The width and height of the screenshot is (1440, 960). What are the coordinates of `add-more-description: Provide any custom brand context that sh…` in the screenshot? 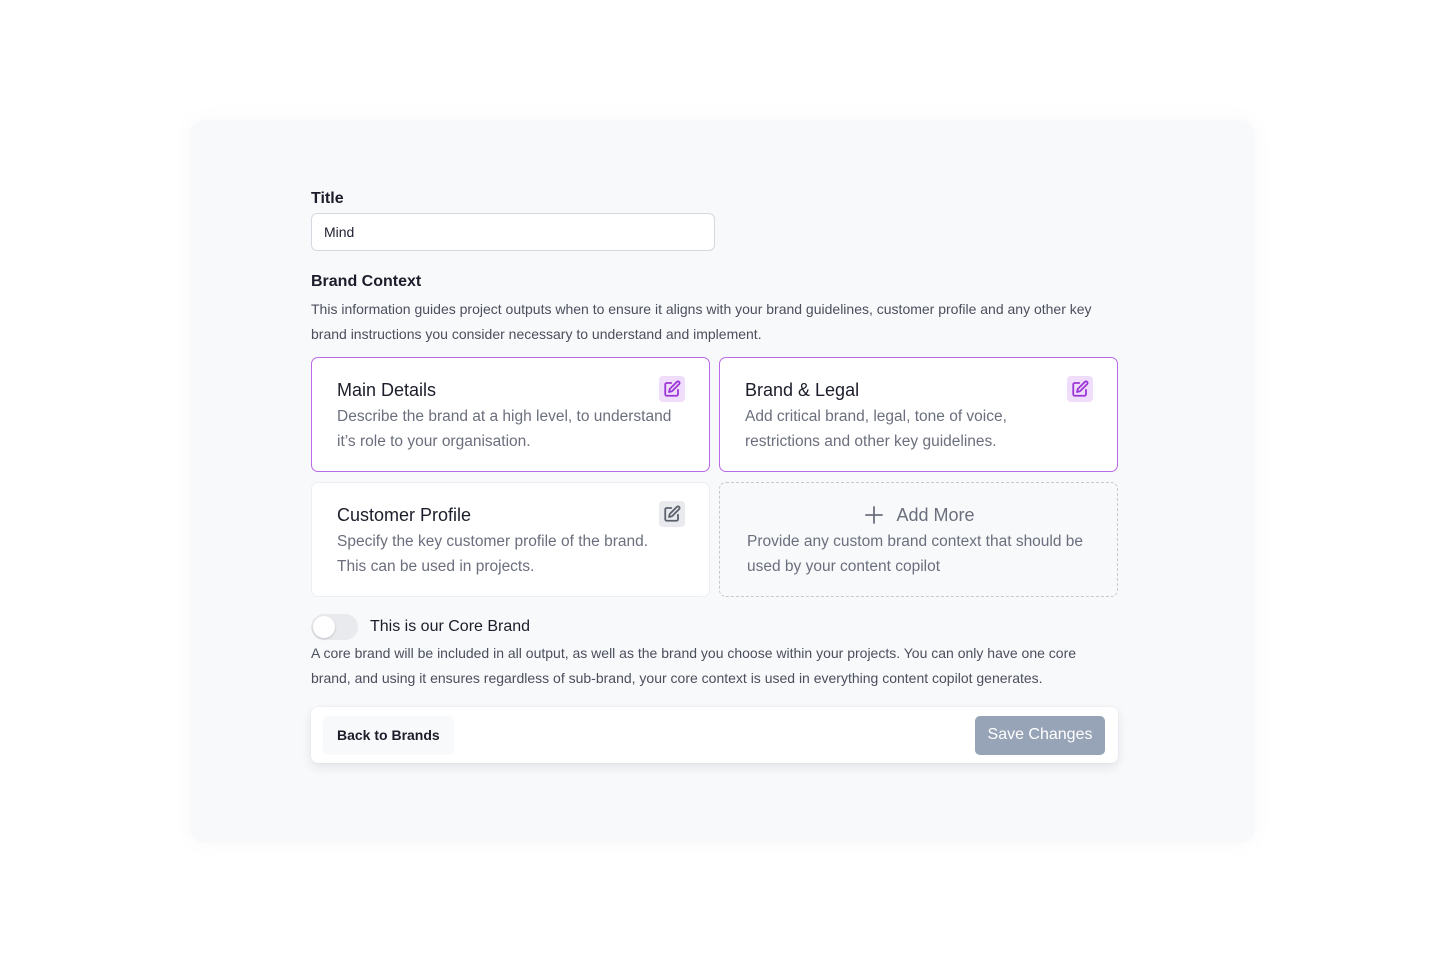 It's located at (915, 554).